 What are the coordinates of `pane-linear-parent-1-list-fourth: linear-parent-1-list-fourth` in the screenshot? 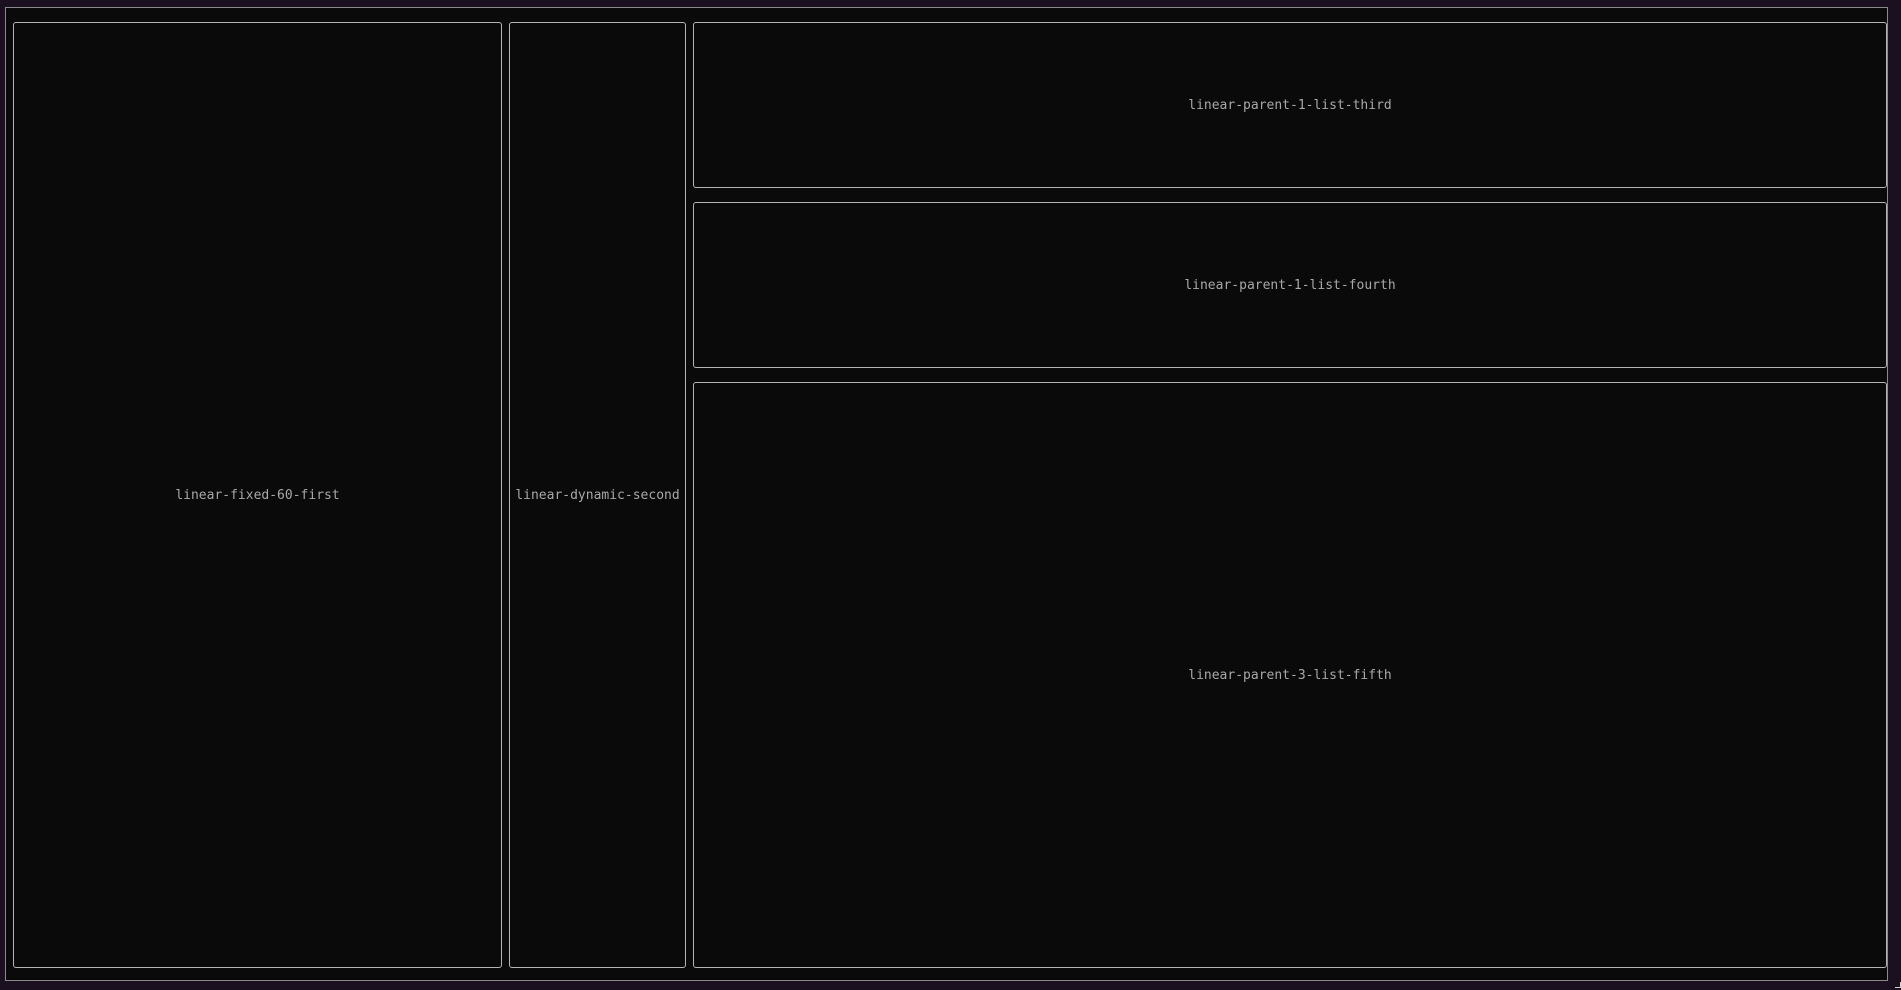 It's located at (1290, 285).